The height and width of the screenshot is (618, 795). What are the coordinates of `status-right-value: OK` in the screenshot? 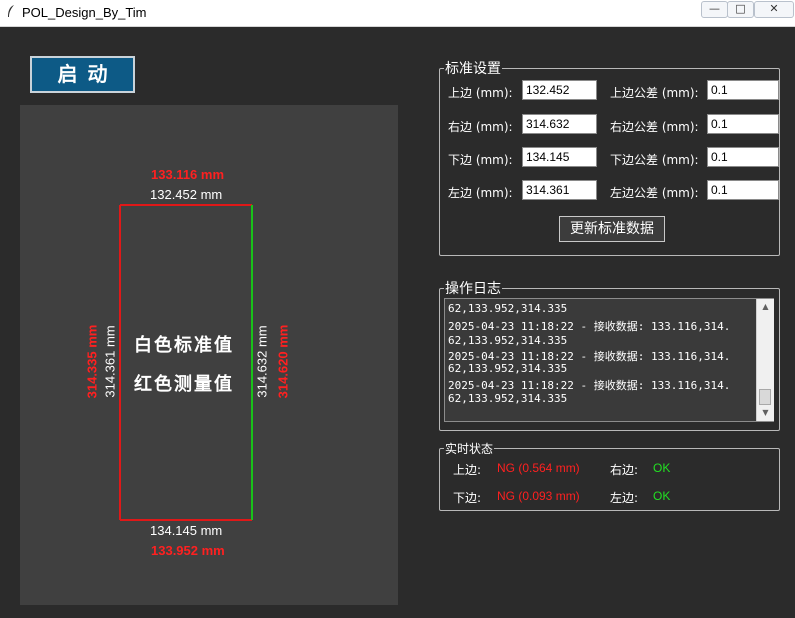 It's located at (662, 468).